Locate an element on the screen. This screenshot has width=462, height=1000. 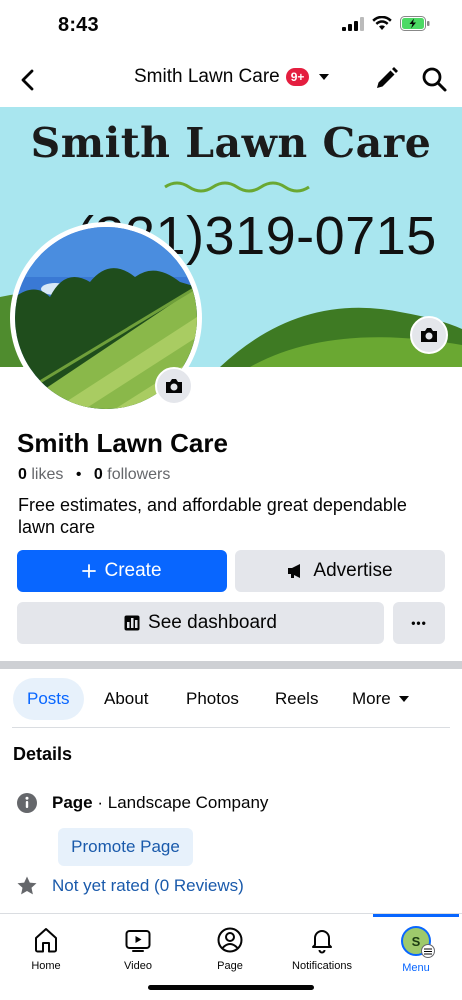
cover-camera-button is located at coordinates (429, 335).